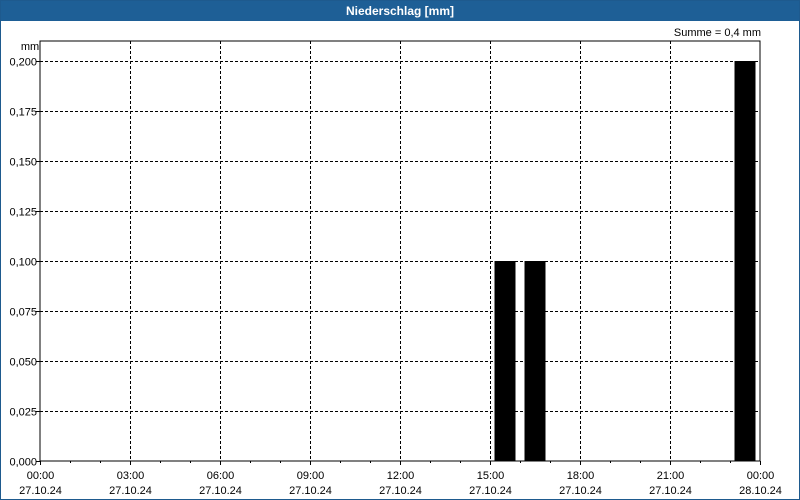 The height and width of the screenshot is (500, 800). What do you see at coordinates (23, 213) in the screenshot?
I see `y-tick-label: 0,125` at bounding box center [23, 213].